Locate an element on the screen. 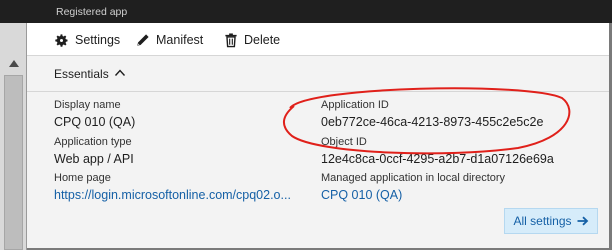 The image size is (612, 250). settings-button: Settings is located at coordinates (87, 40).